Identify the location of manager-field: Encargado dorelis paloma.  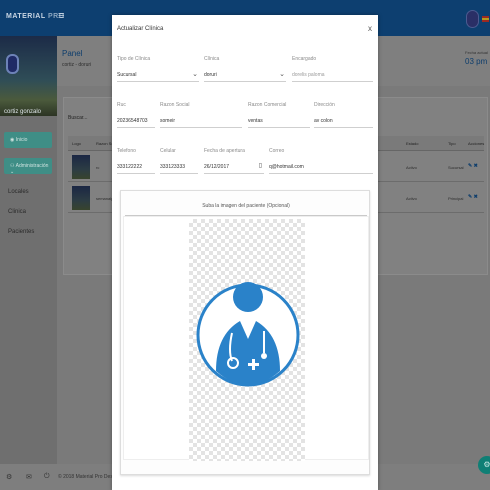
(332, 69).